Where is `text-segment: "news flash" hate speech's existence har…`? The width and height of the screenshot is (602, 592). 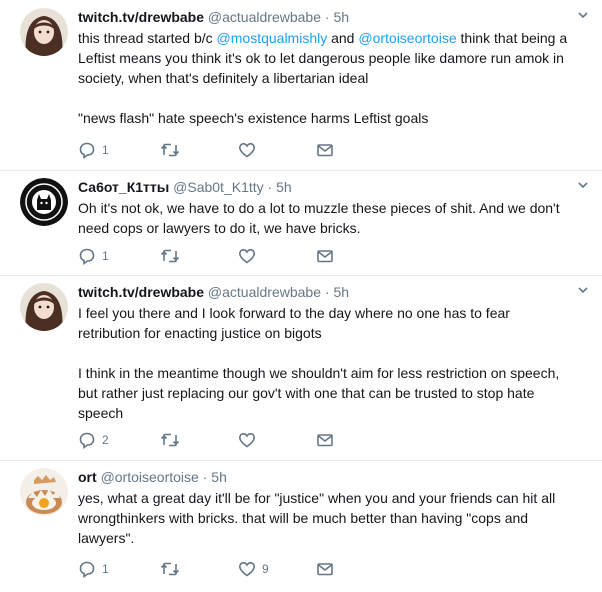 text-segment: "news flash" hate speech's existence har… is located at coordinates (253, 118).